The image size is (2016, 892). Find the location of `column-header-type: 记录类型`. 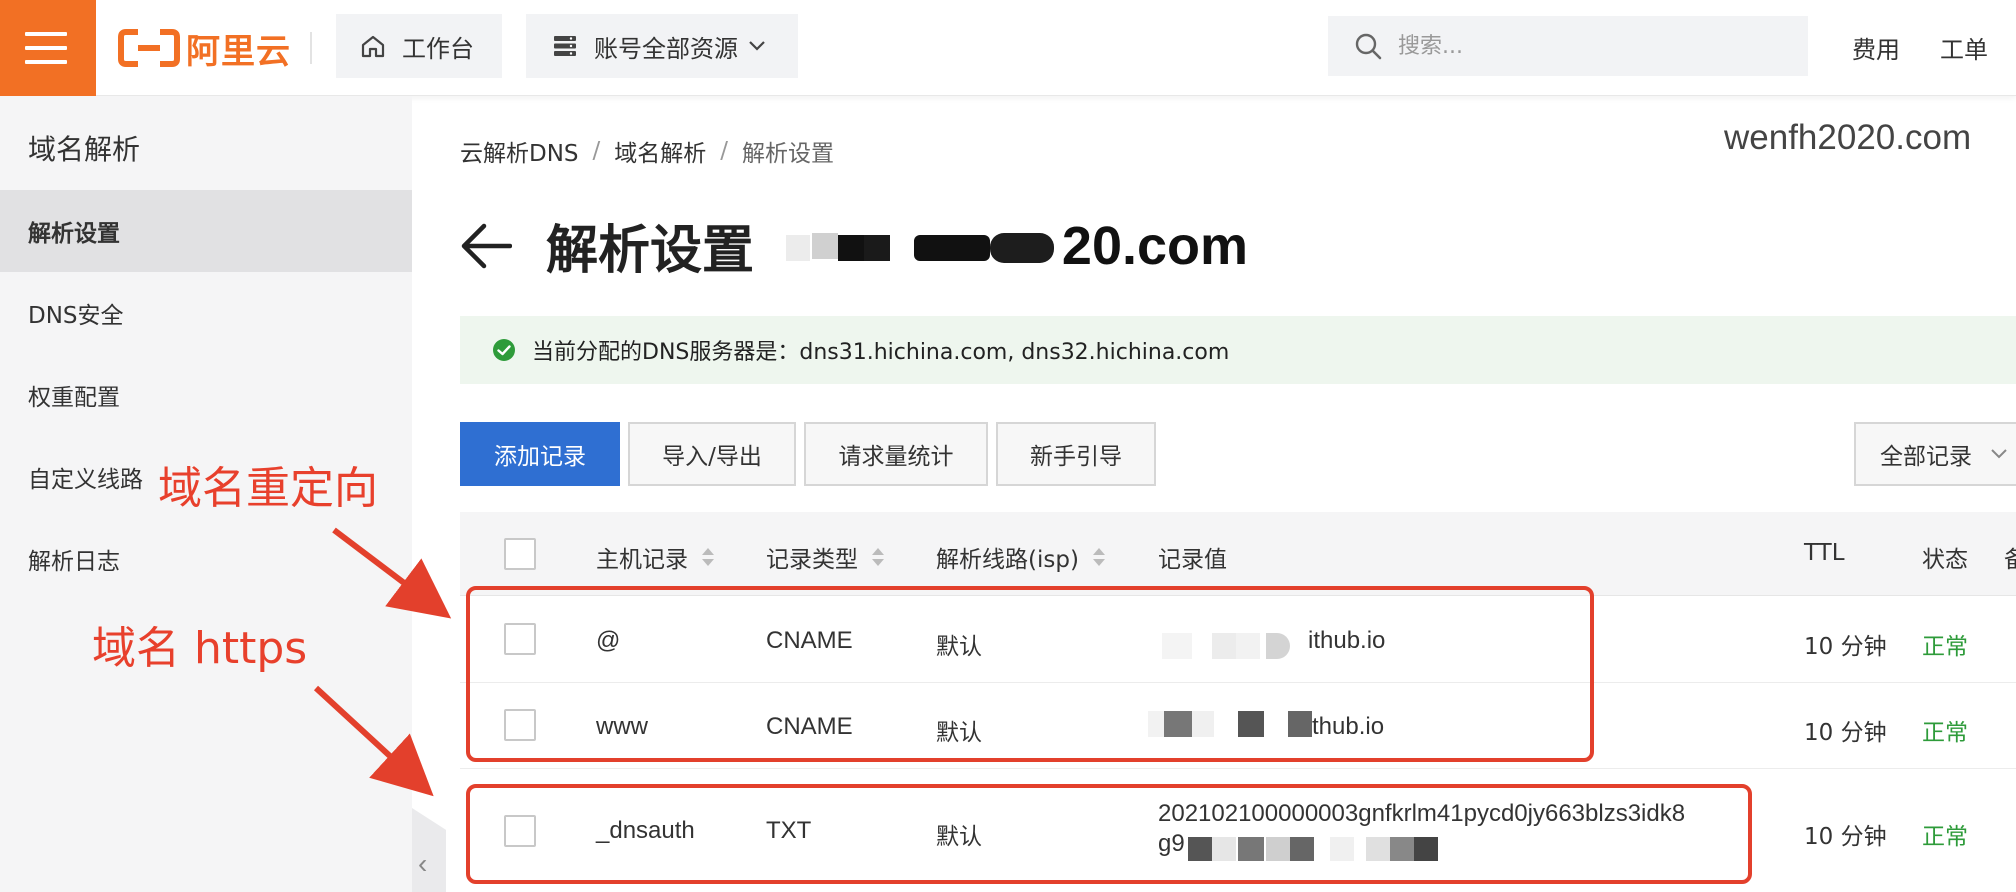

column-header-type: 记录类型 is located at coordinates (826, 557).